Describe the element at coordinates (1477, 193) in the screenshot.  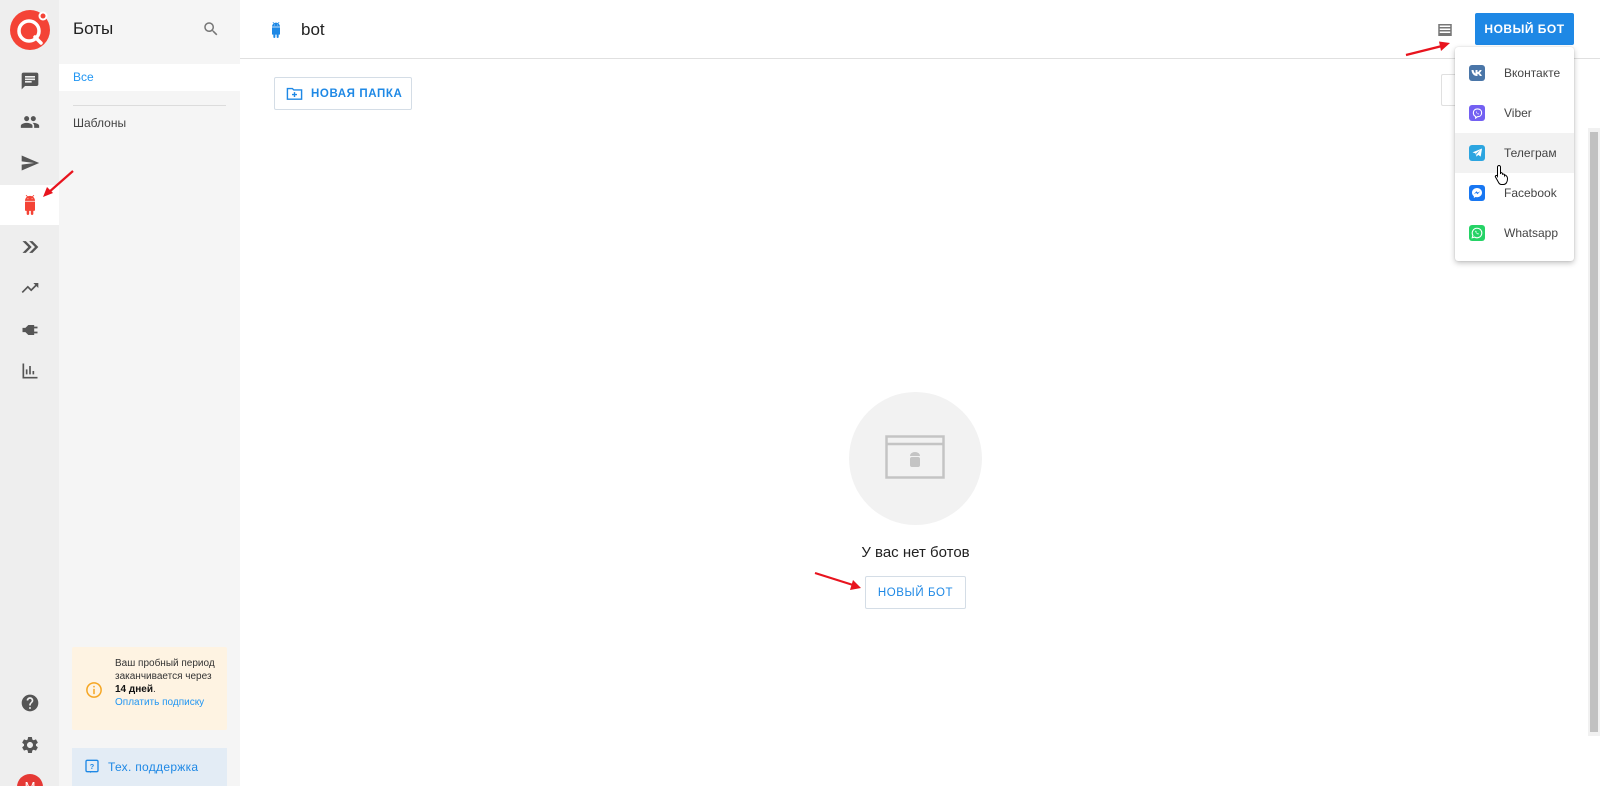
I see `messenger-icon` at that location.